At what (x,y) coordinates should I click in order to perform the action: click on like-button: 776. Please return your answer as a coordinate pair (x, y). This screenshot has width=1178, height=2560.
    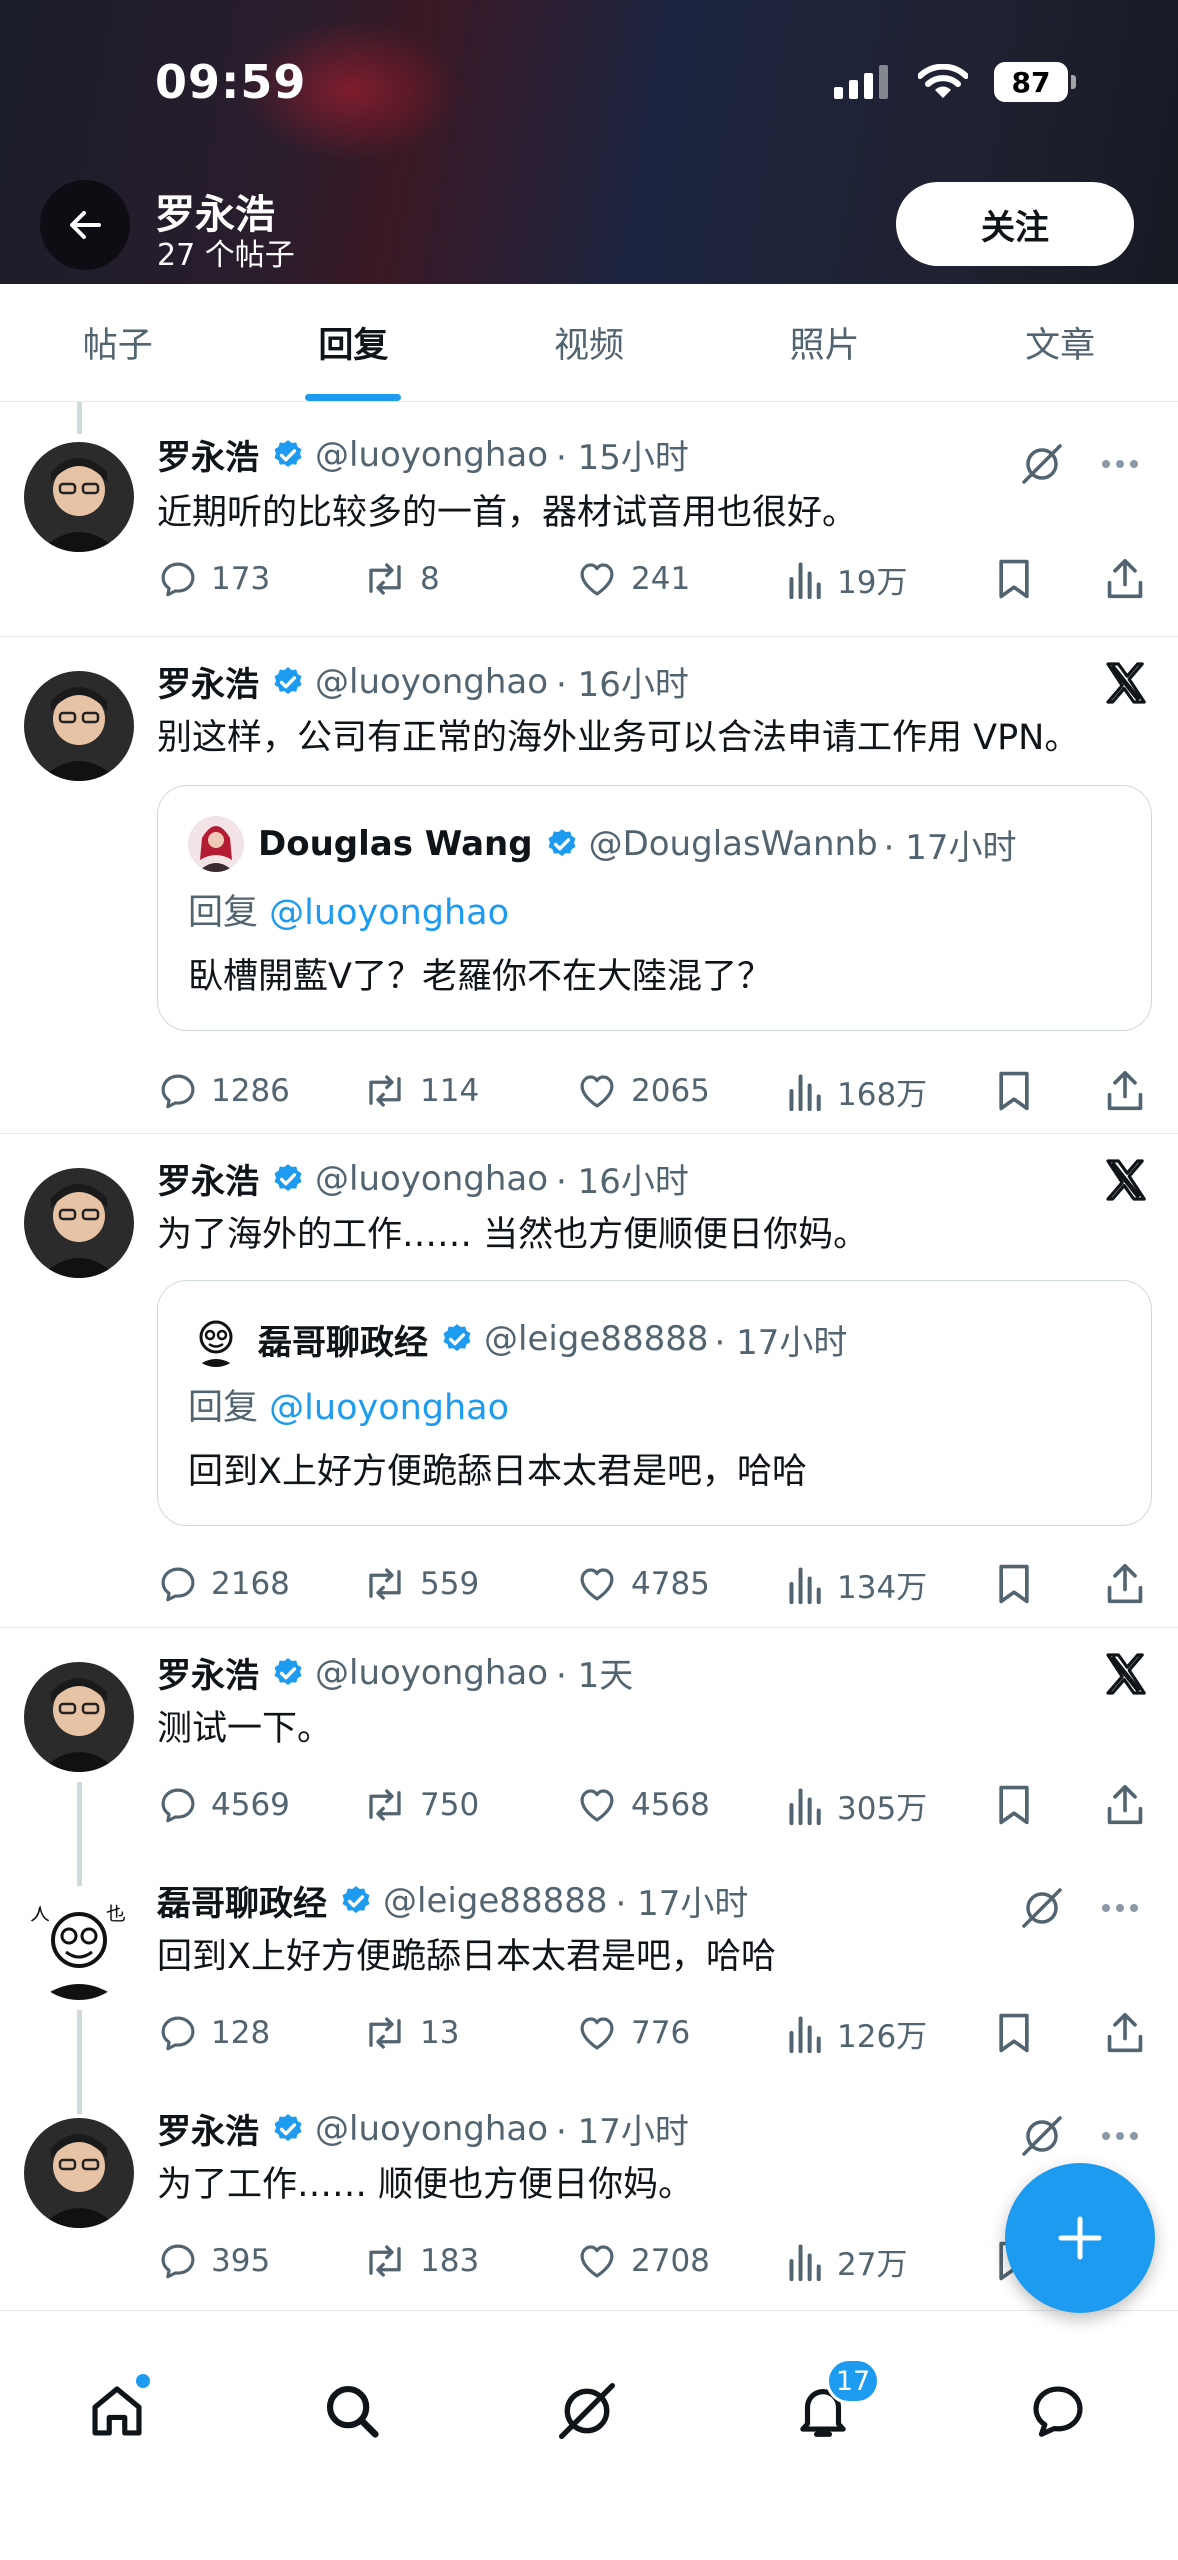
    Looking at the image, I should click on (632, 2033).